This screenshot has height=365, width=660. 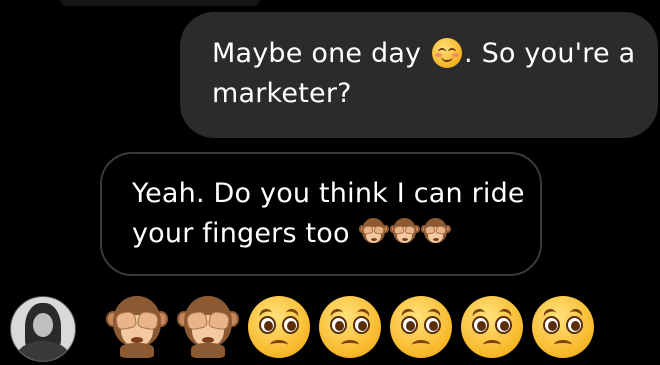 What do you see at coordinates (160, 3) in the screenshot?
I see `previous-message-bubble-edge` at bounding box center [160, 3].